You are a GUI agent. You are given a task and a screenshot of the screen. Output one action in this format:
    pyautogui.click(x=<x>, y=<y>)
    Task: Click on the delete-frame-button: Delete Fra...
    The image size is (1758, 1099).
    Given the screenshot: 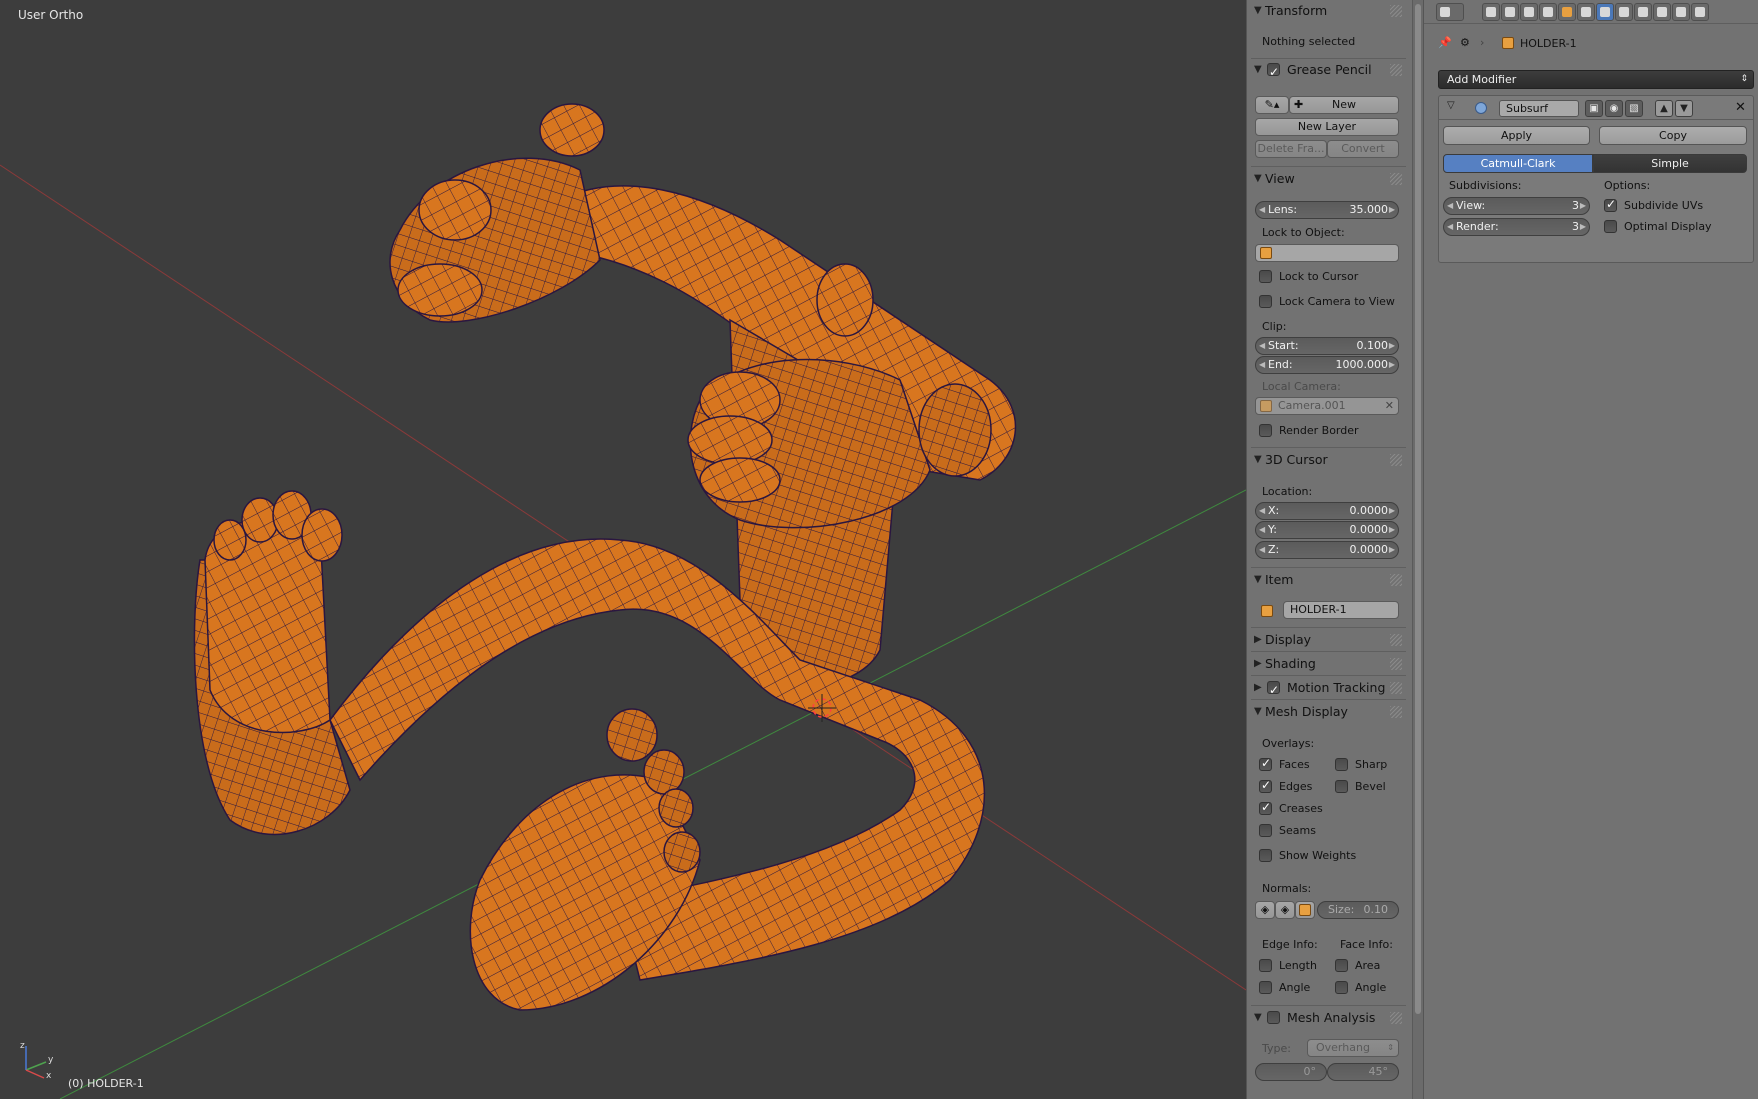 What is the action you would take?
    pyautogui.click(x=1291, y=149)
    